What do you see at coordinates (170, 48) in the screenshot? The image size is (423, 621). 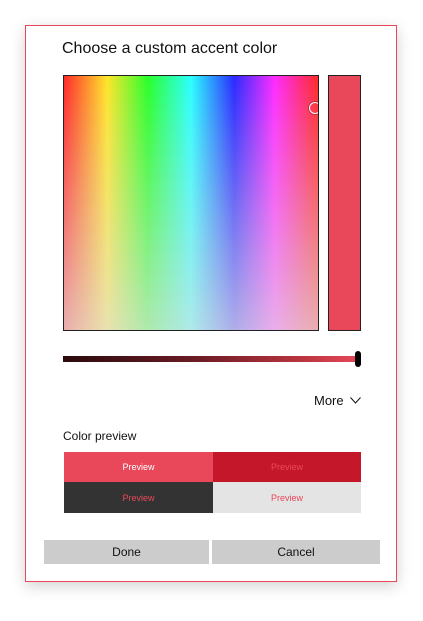 I see `dialog-title: Choose a custom accent color` at bounding box center [170, 48].